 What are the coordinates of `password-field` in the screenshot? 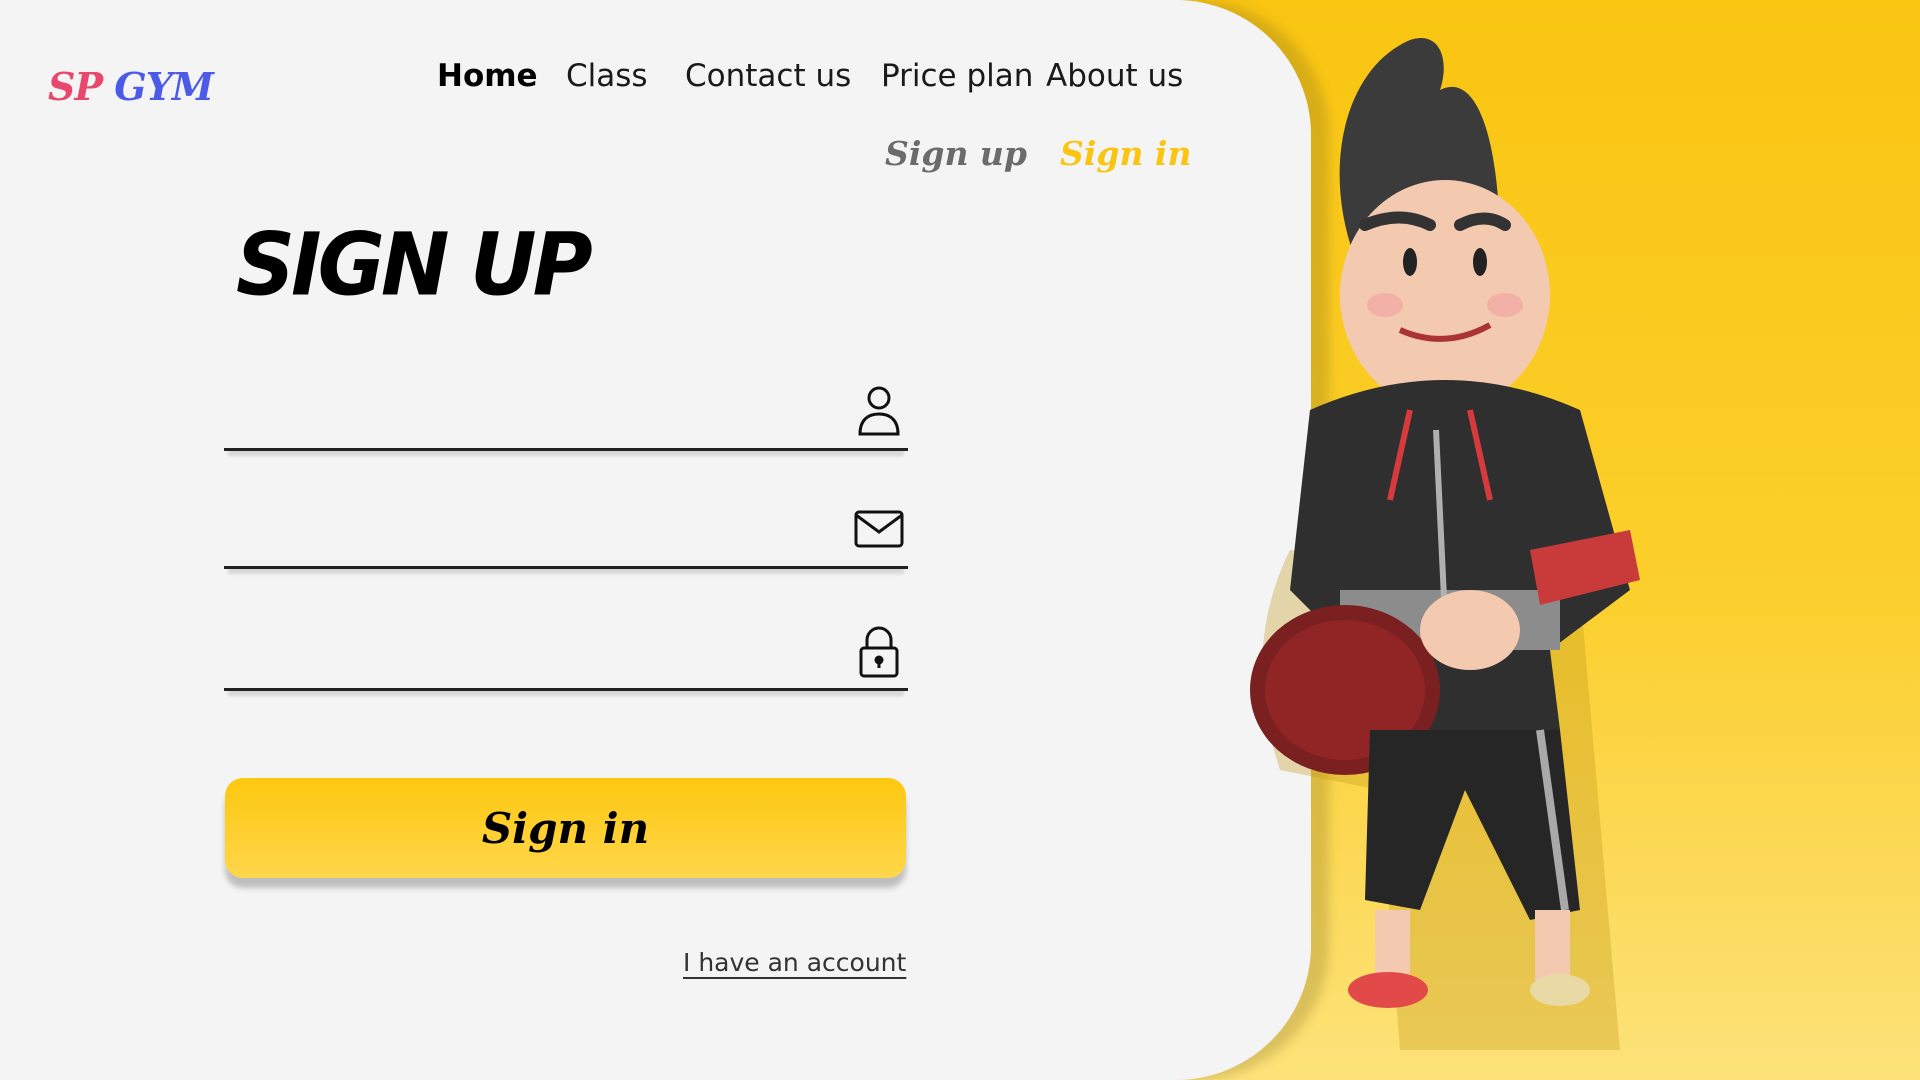 It's located at (566, 654).